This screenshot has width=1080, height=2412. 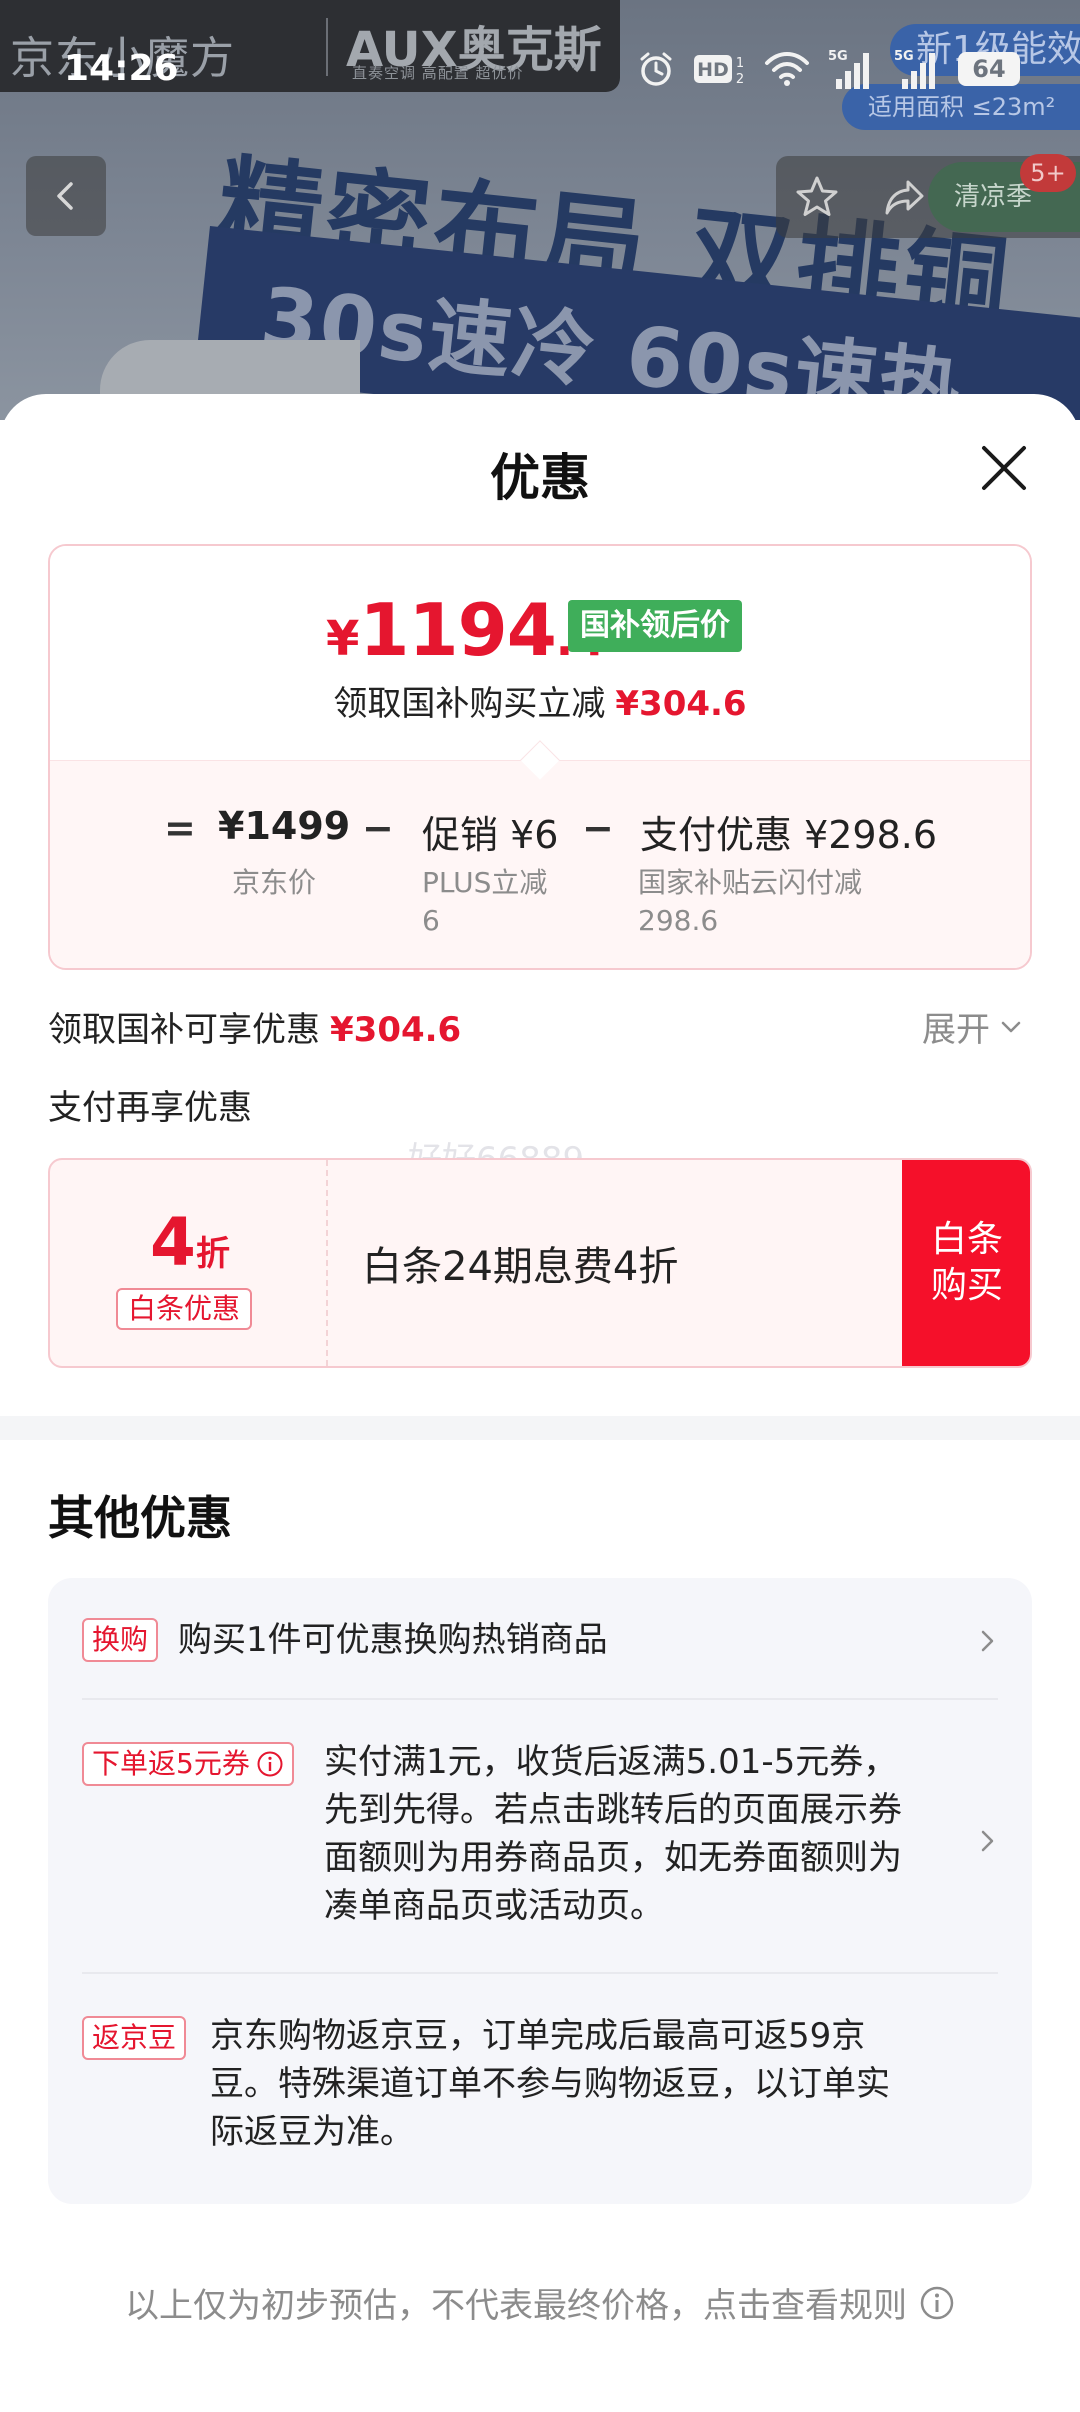 I want to click on favorite-star-icon, so click(x=817, y=197).